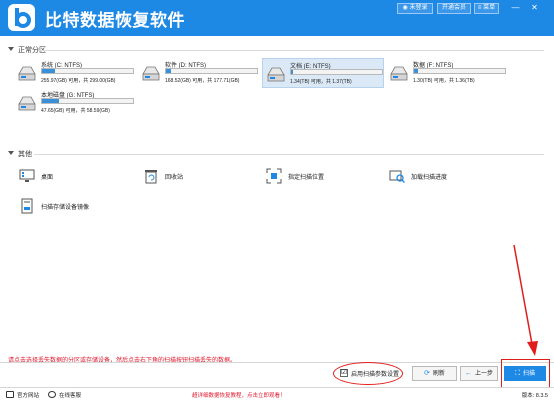  What do you see at coordinates (534, 396) in the screenshot?
I see `version-label: 版本: 8.3.5` at bounding box center [534, 396].